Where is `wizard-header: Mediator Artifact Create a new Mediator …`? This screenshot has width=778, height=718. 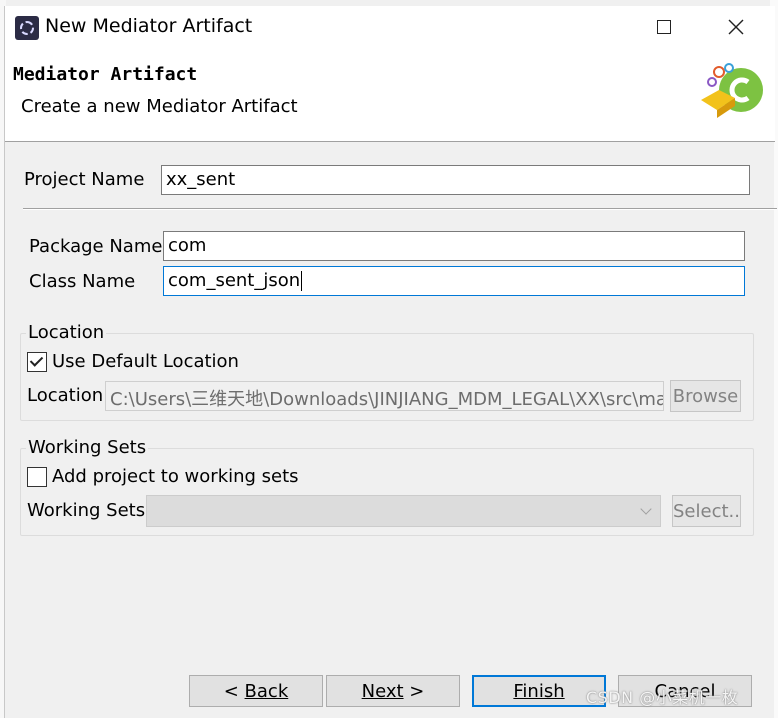
wizard-header: Mediator Artifact Create a new Mediator … is located at coordinates (390, 95).